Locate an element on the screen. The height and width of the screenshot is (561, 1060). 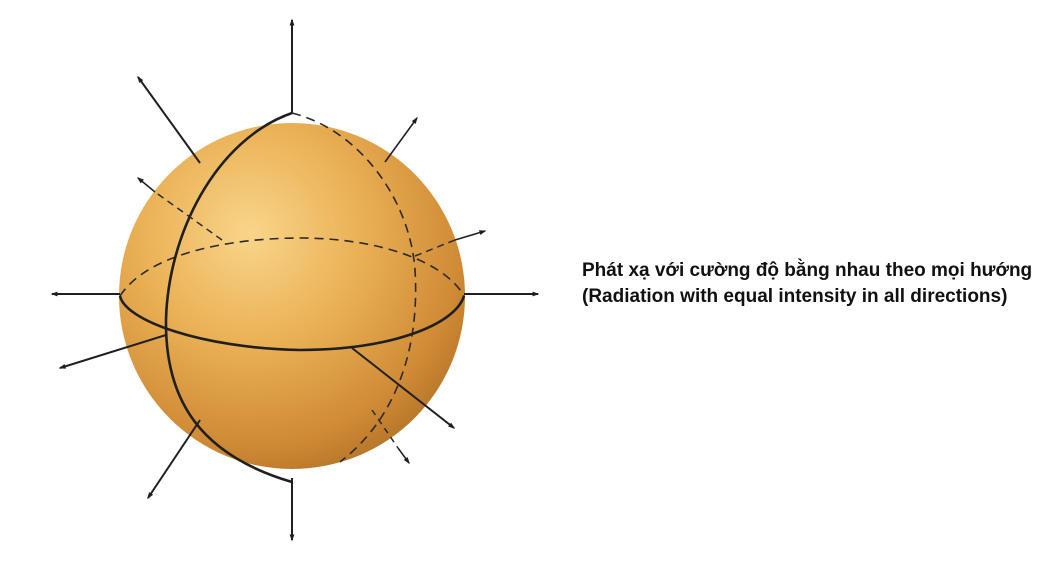
arrow-back-right-tip is located at coordinates (470, 235).